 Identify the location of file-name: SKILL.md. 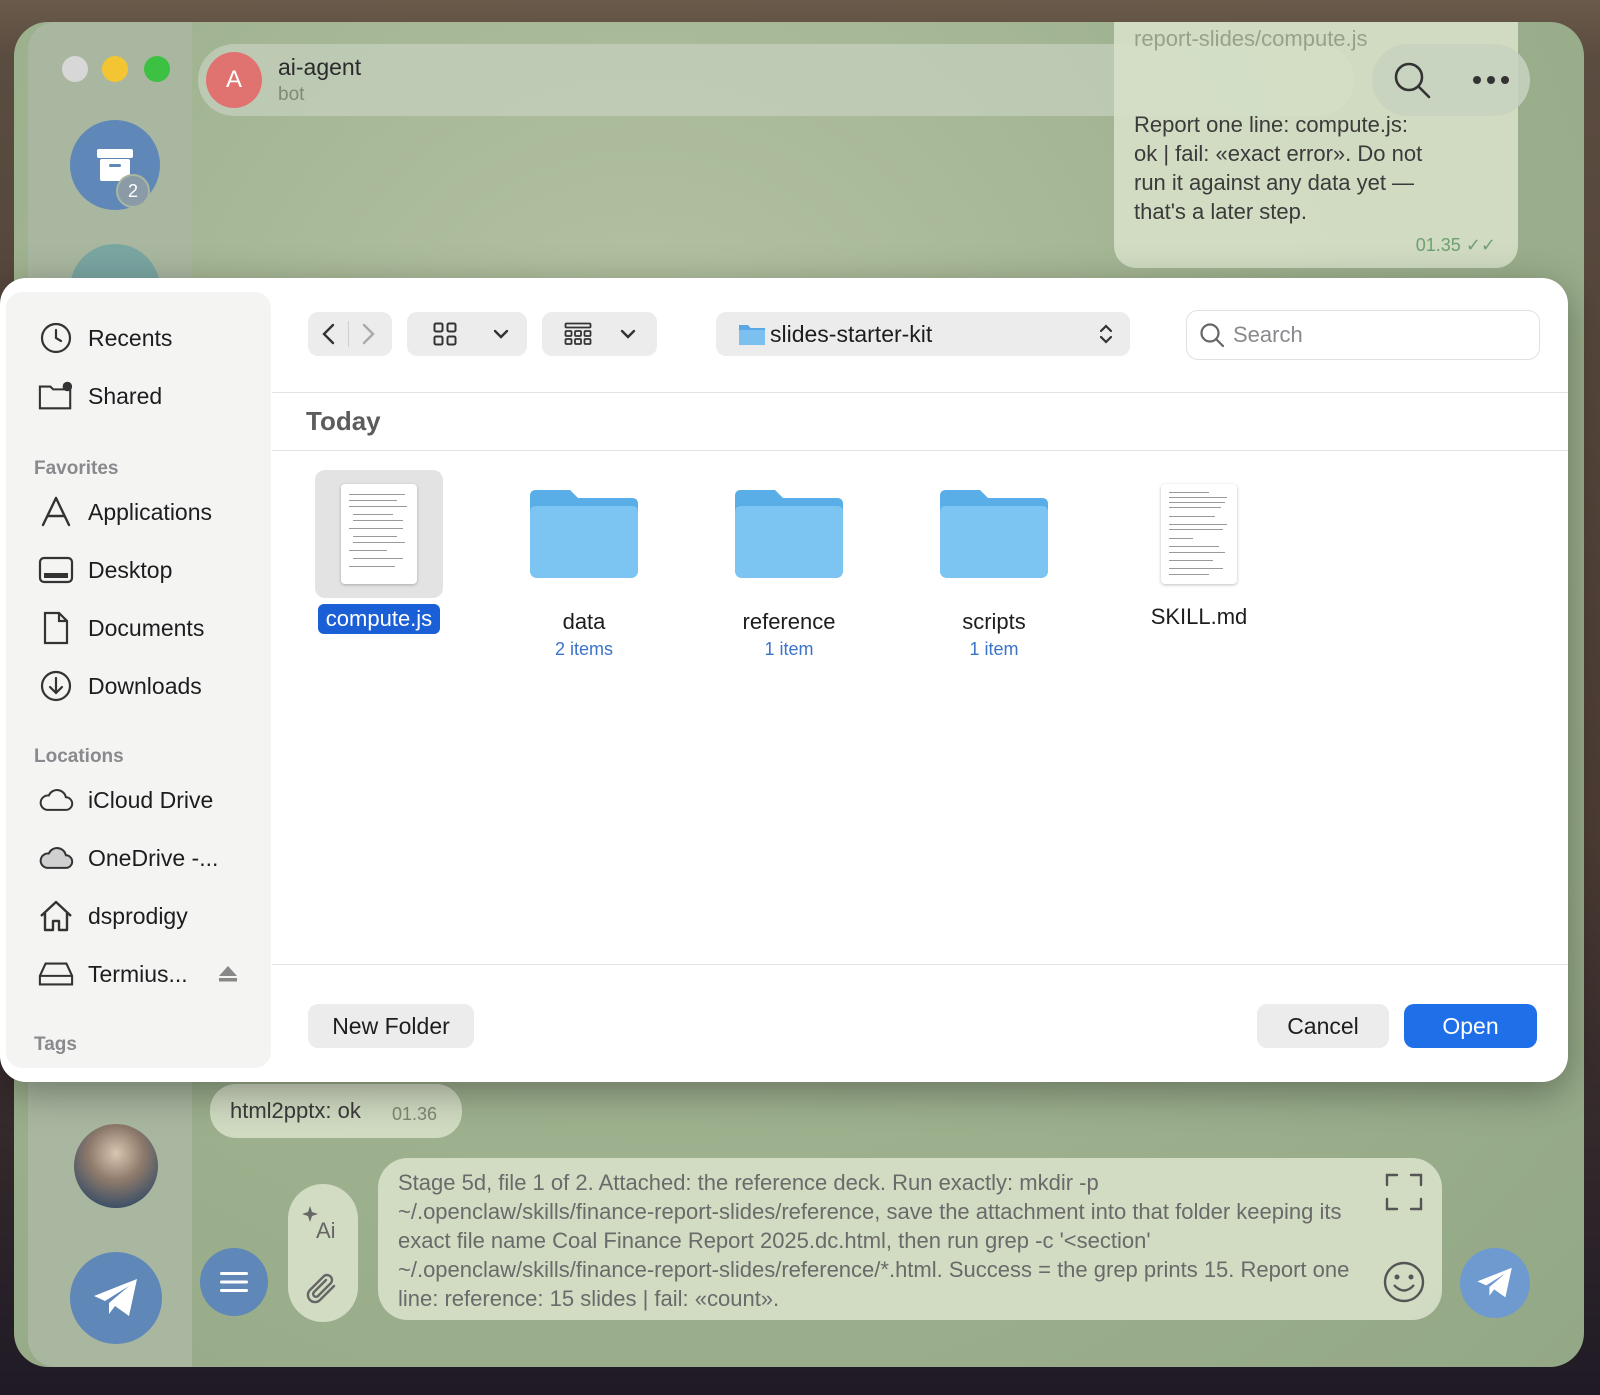
(1199, 616).